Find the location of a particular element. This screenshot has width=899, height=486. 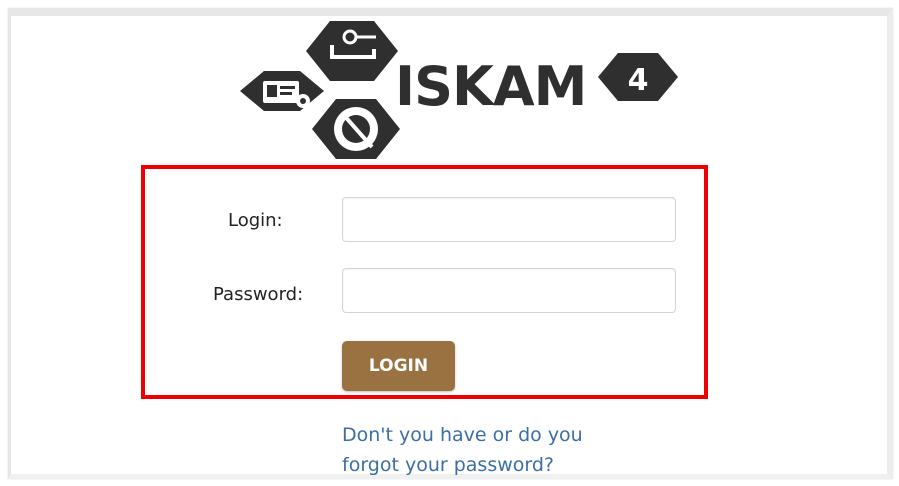

plate-cutlery-icon is located at coordinates (356, 129).